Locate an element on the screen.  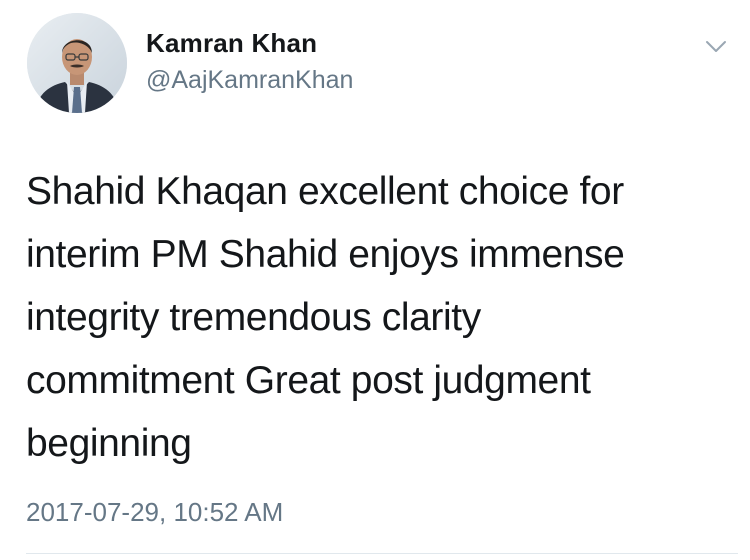
divider is located at coordinates (382, 553).